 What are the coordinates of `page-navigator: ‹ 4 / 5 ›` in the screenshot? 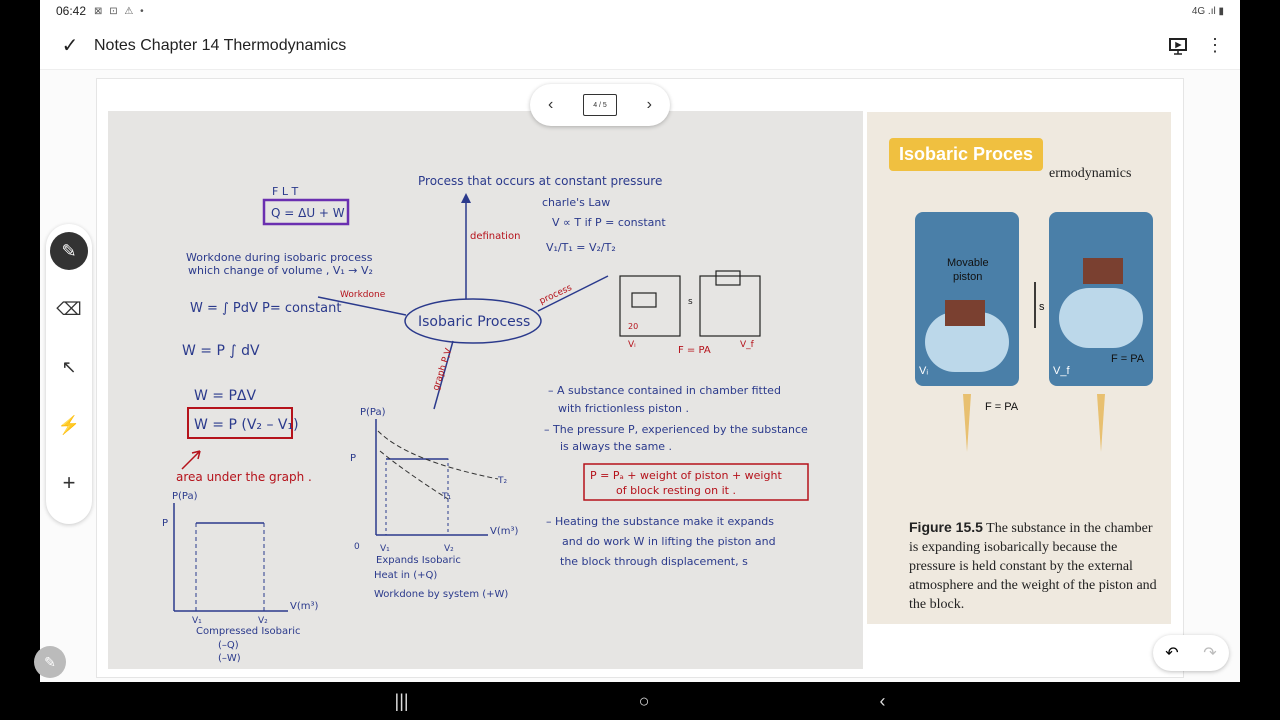 It's located at (600, 105).